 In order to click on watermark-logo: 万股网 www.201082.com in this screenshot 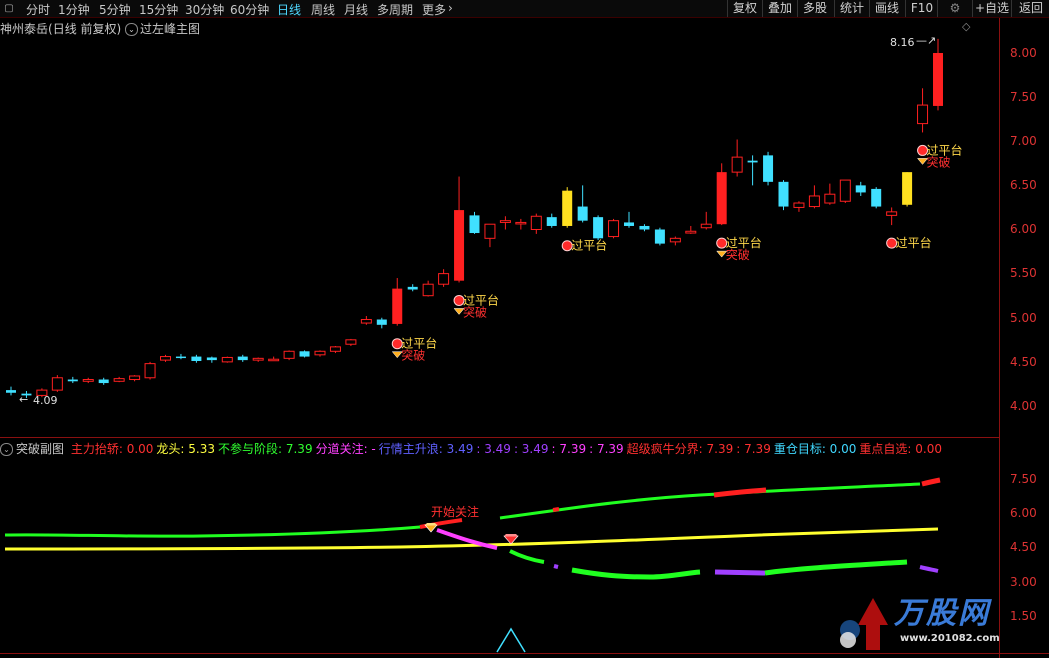, I will do `click(928, 617)`.